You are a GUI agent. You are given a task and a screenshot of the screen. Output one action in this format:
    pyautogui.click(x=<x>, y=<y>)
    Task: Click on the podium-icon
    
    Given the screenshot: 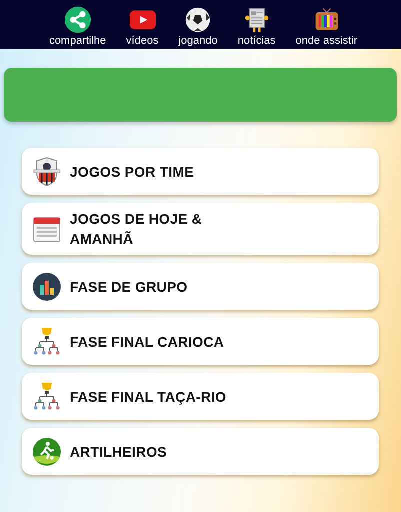 What is the action you would take?
    pyautogui.click(x=47, y=287)
    